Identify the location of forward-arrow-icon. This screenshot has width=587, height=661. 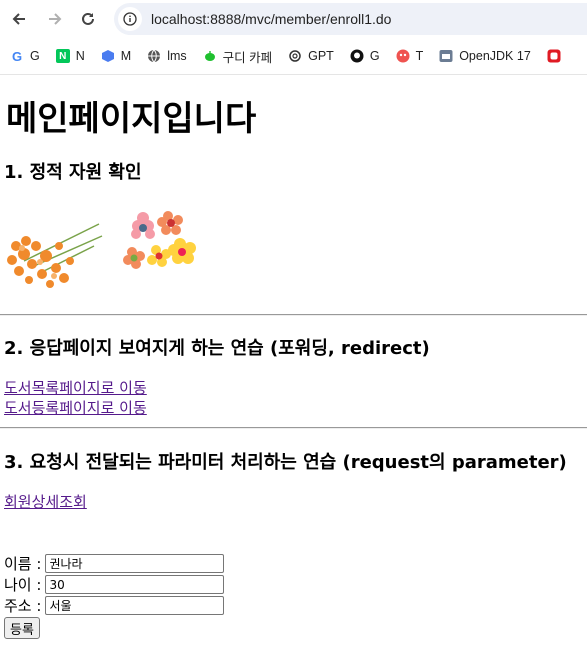
(55, 19).